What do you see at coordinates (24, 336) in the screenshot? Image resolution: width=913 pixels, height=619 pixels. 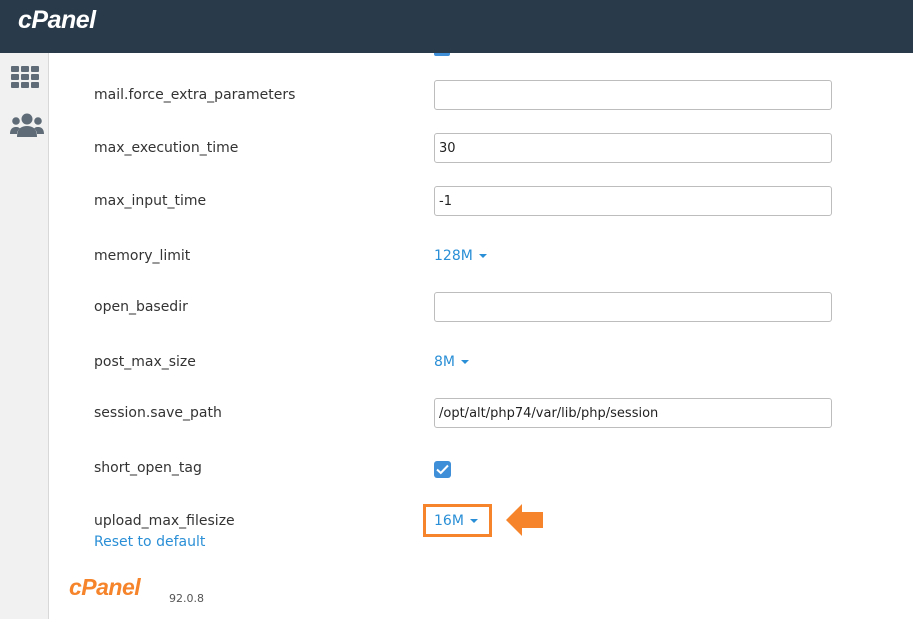 I see `sidebar` at bounding box center [24, 336].